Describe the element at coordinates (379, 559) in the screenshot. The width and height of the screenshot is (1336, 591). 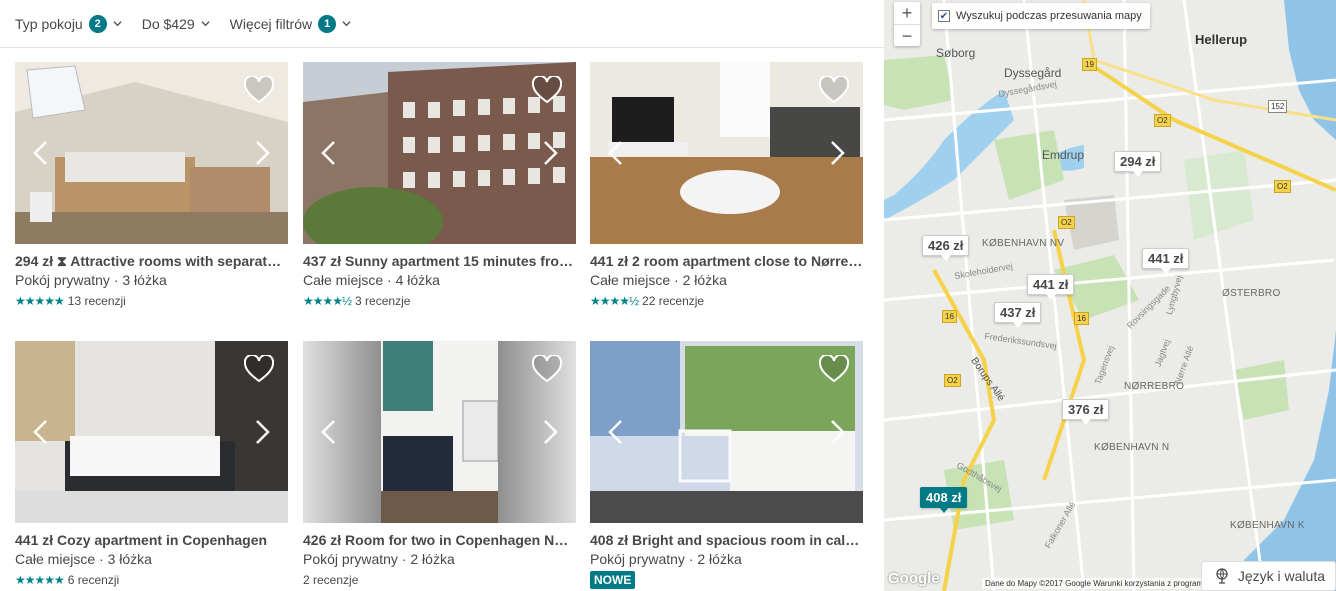
I see `listing-subtitle: Pokój prywatny · 2 łóżka` at that location.